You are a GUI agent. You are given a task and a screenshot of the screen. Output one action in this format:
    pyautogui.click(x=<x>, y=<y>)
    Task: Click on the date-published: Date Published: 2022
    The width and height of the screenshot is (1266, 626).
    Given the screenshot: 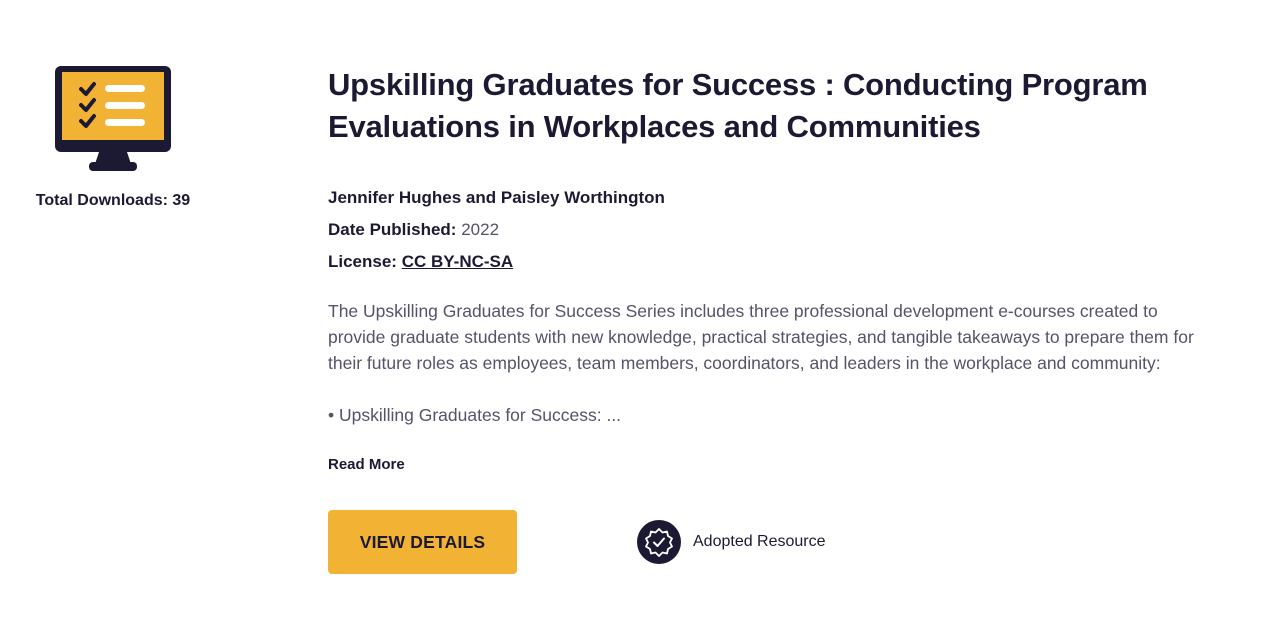 What is the action you would take?
    pyautogui.click(x=778, y=230)
    